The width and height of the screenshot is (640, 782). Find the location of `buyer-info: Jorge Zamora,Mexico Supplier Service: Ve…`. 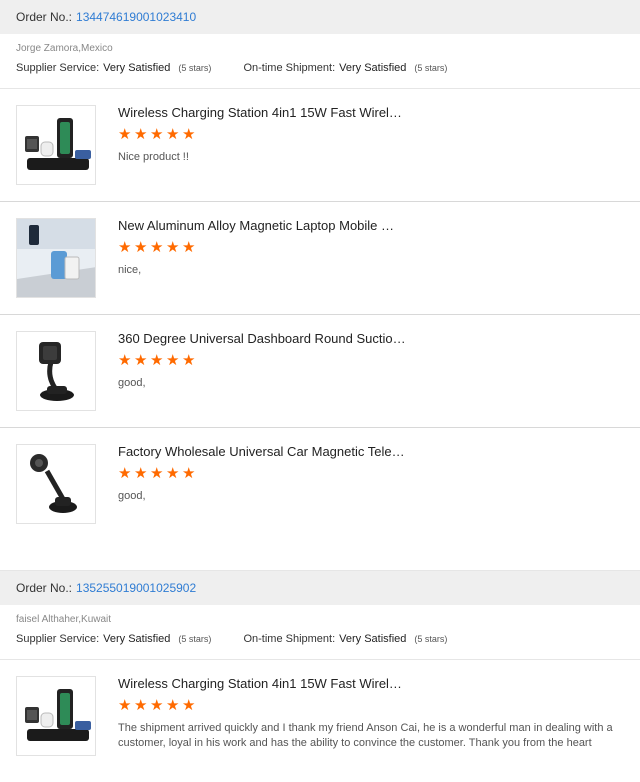

buyer-info: Jorge Zamora,Mexico Supplier Service: Ve… is located at coordinates (320, 61).